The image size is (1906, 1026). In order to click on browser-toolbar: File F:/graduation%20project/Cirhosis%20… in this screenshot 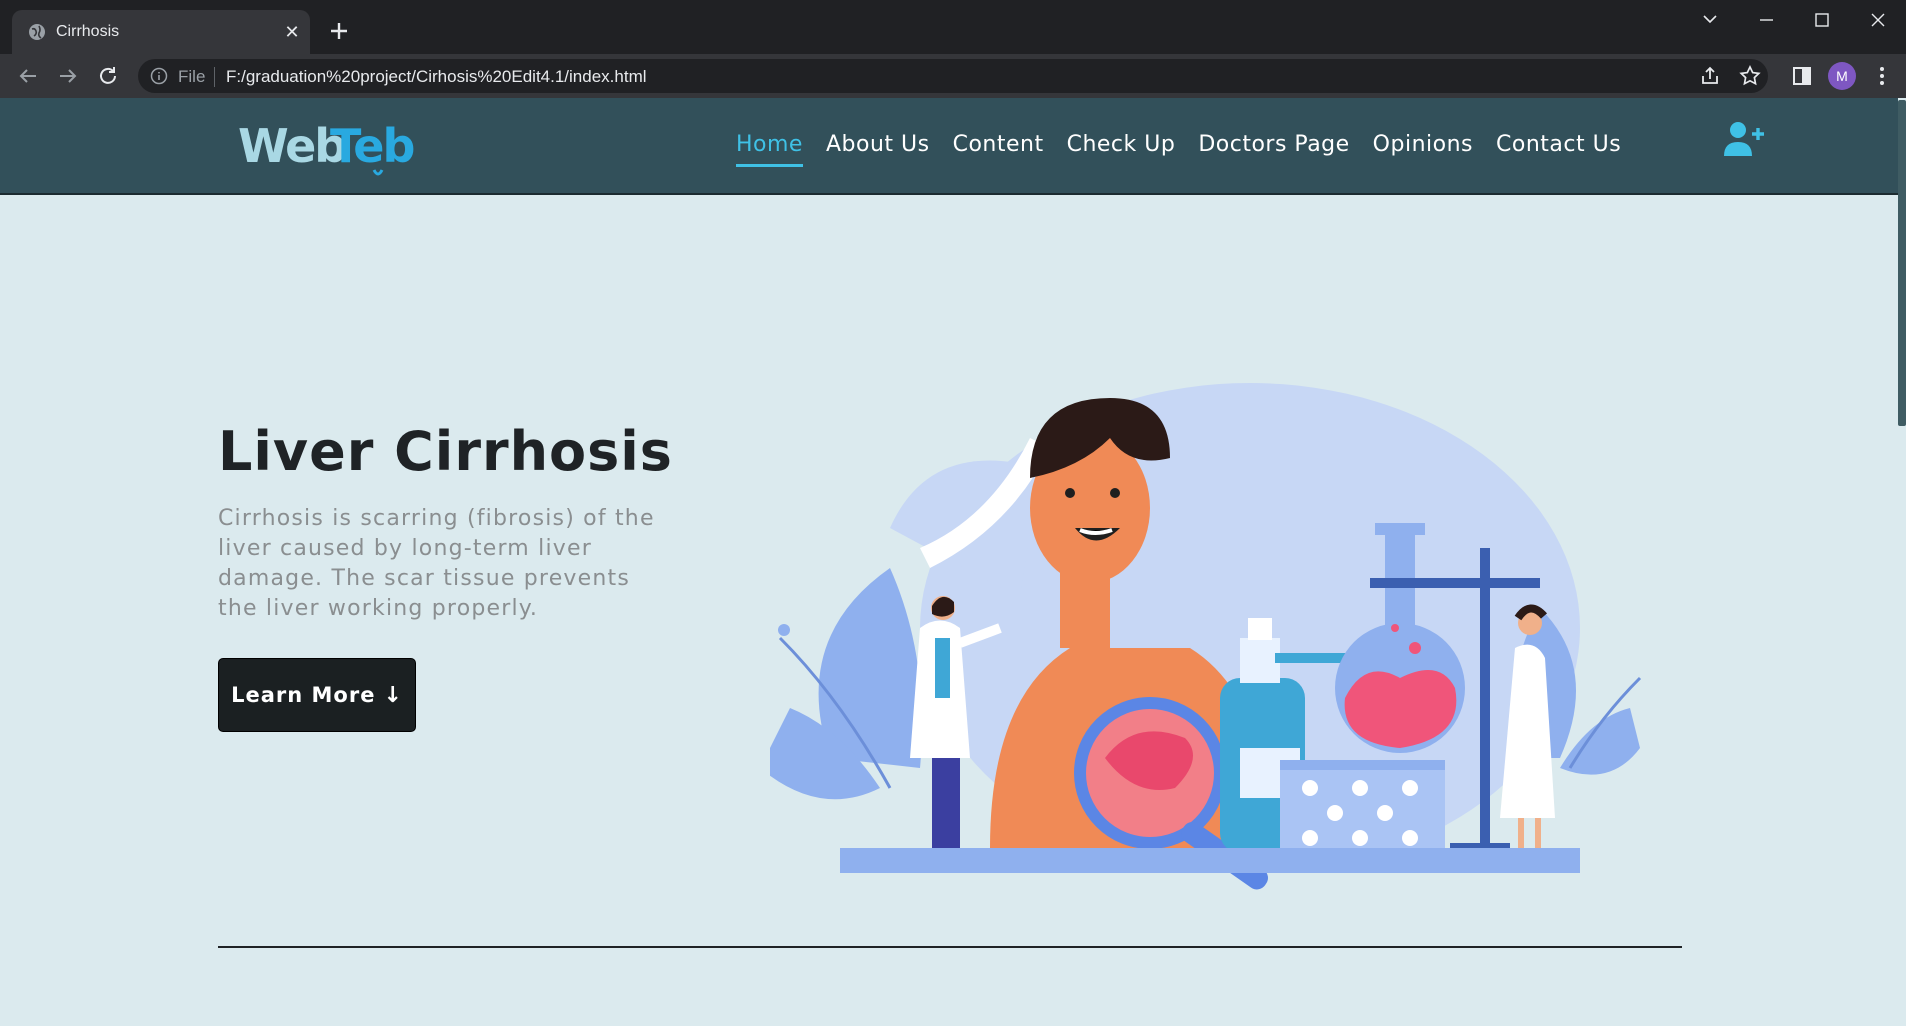, I will do `click(953, 76)`.